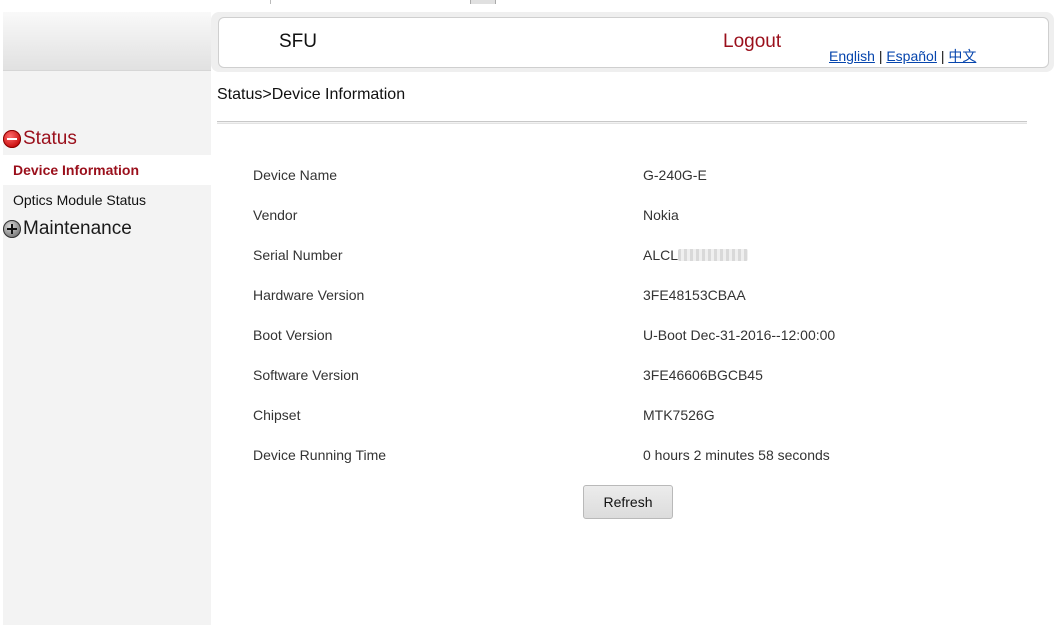 Image resolution: width=1060 pixels, height=630 pixels. I want to click on info-label: Serial Number, so click(298, 255).